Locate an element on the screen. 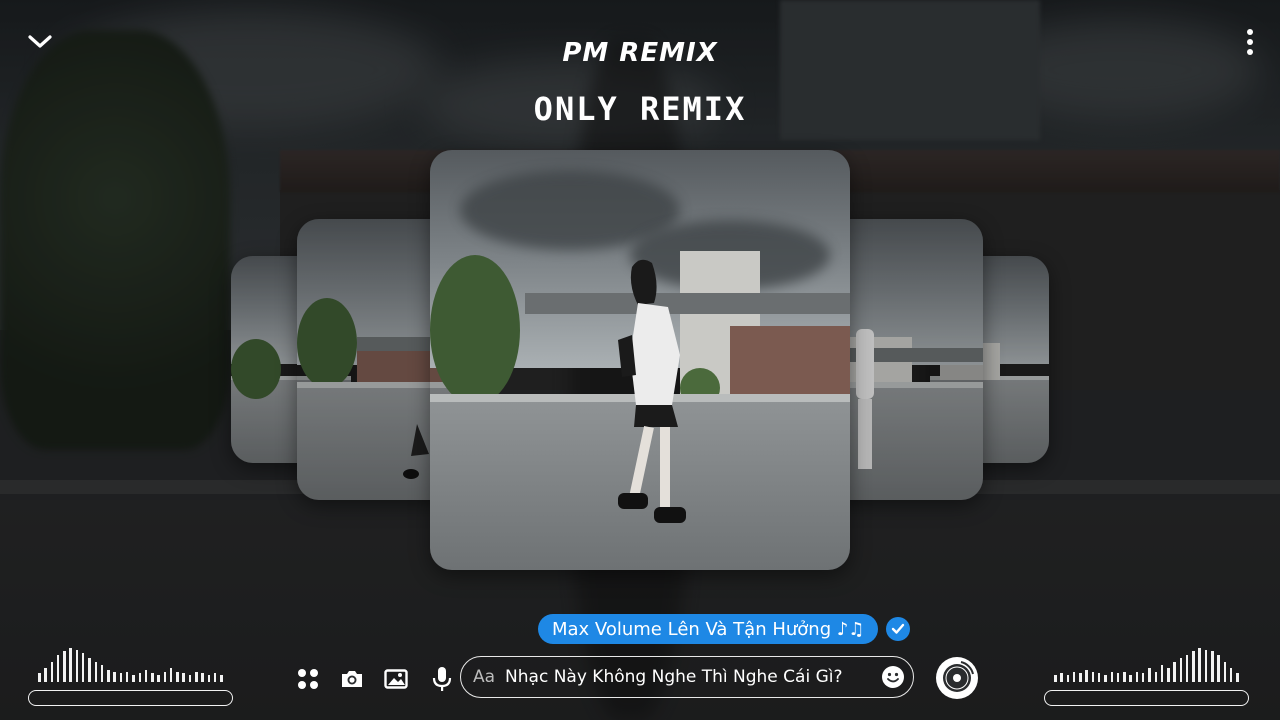 This screenshot has height=720, width=1280. channel-name: PM REMIX is located at coordinates (640, 53).